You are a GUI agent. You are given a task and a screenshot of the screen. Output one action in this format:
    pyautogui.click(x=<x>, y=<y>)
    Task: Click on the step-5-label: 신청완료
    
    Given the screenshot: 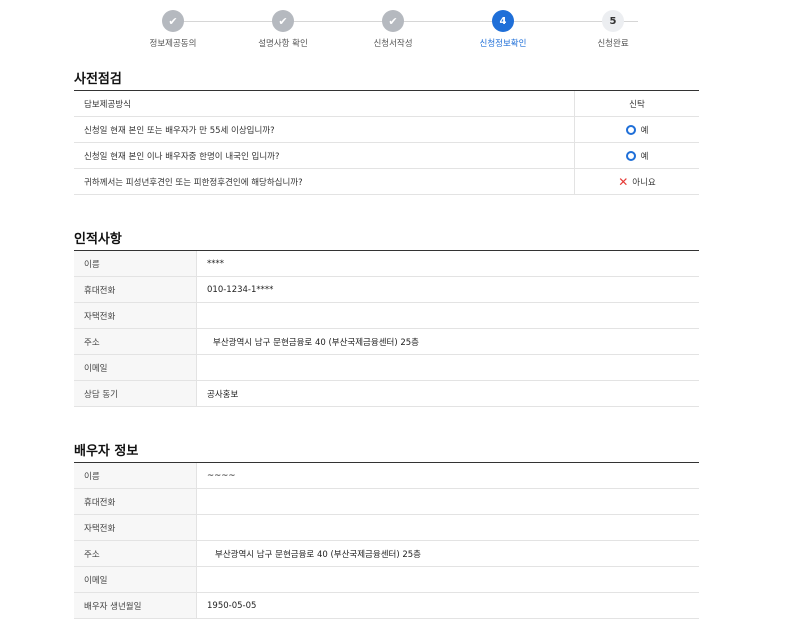 What is the action you would take?
    pyautogui.click(x=613, y=44)
    